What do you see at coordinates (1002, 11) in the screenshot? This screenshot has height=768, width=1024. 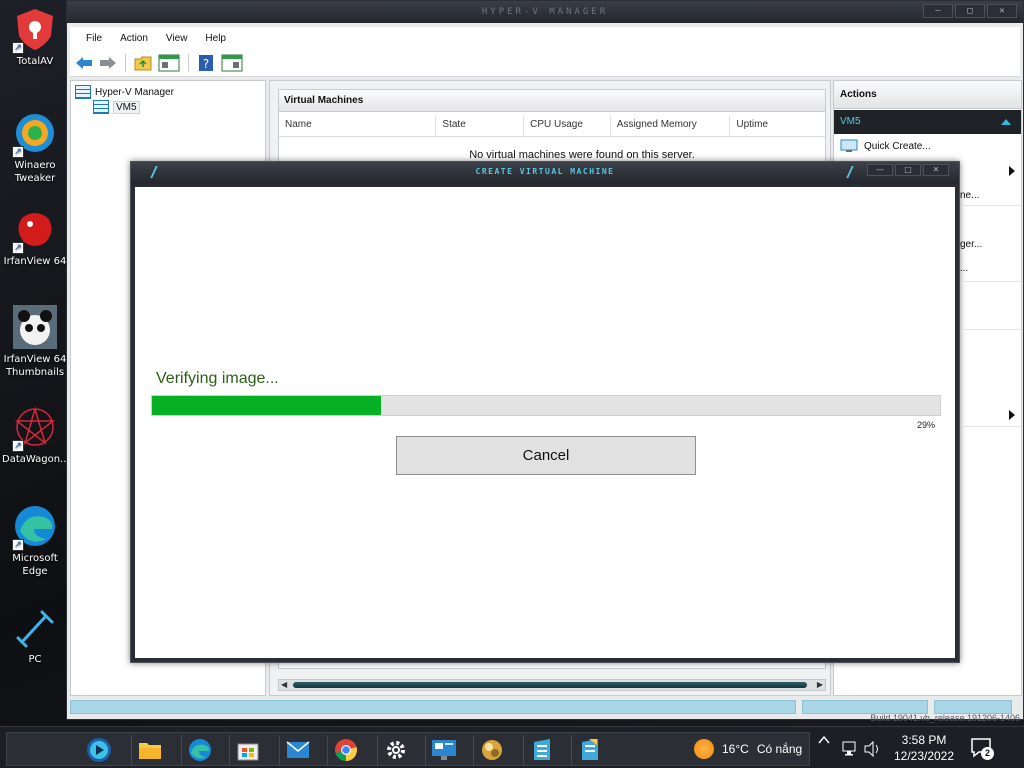 I see `close-button: ✕` at bounding box center [1002, 11].